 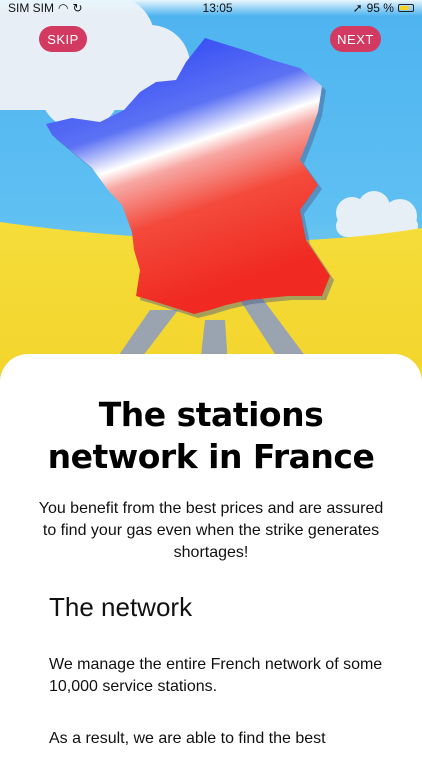 I want to click on clock: 13:05, so click(x=217, y=8).